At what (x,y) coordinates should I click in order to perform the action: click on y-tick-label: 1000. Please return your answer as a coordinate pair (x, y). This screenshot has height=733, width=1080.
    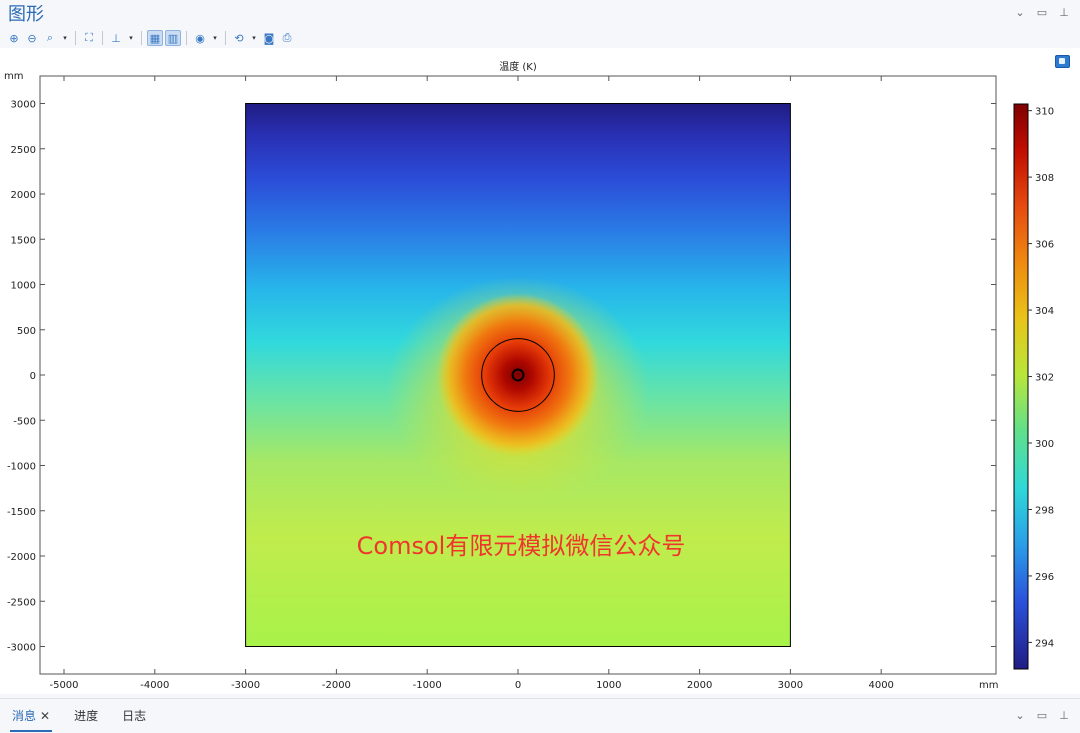
    Looking at the image, I should click on (23, 286).